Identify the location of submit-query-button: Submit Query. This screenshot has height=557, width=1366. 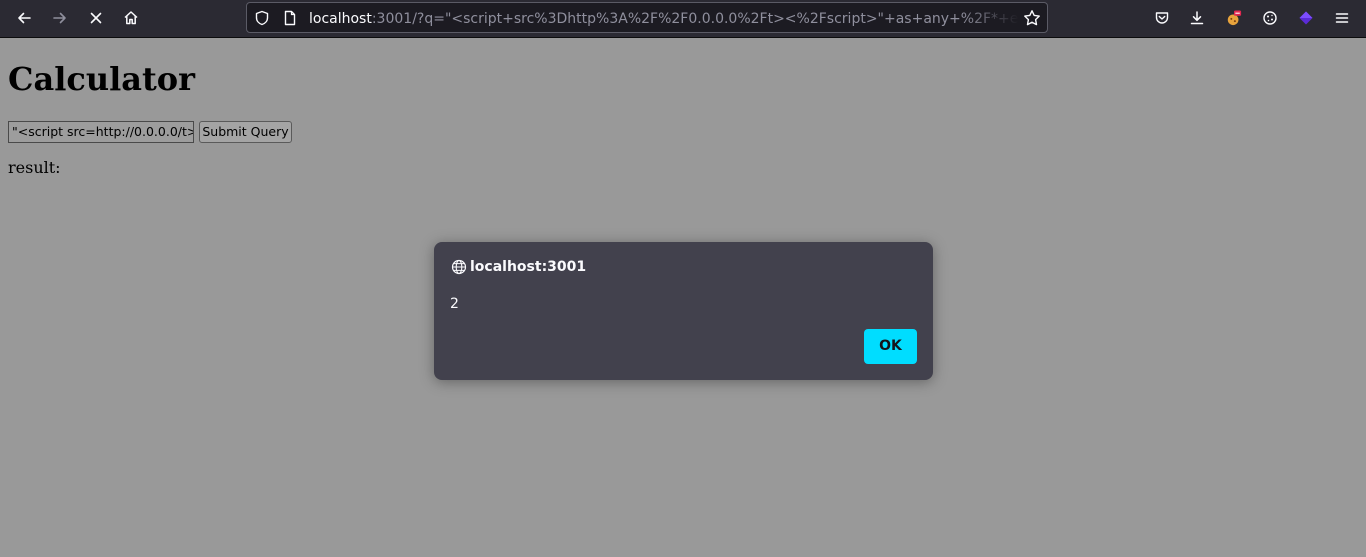
(245, 132).